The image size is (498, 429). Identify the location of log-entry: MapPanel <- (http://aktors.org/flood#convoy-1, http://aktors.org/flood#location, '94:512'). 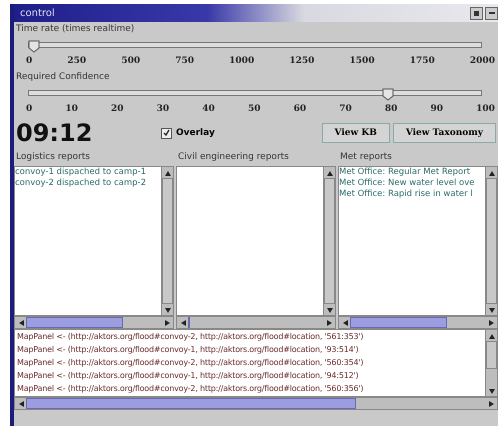
(188, 376).